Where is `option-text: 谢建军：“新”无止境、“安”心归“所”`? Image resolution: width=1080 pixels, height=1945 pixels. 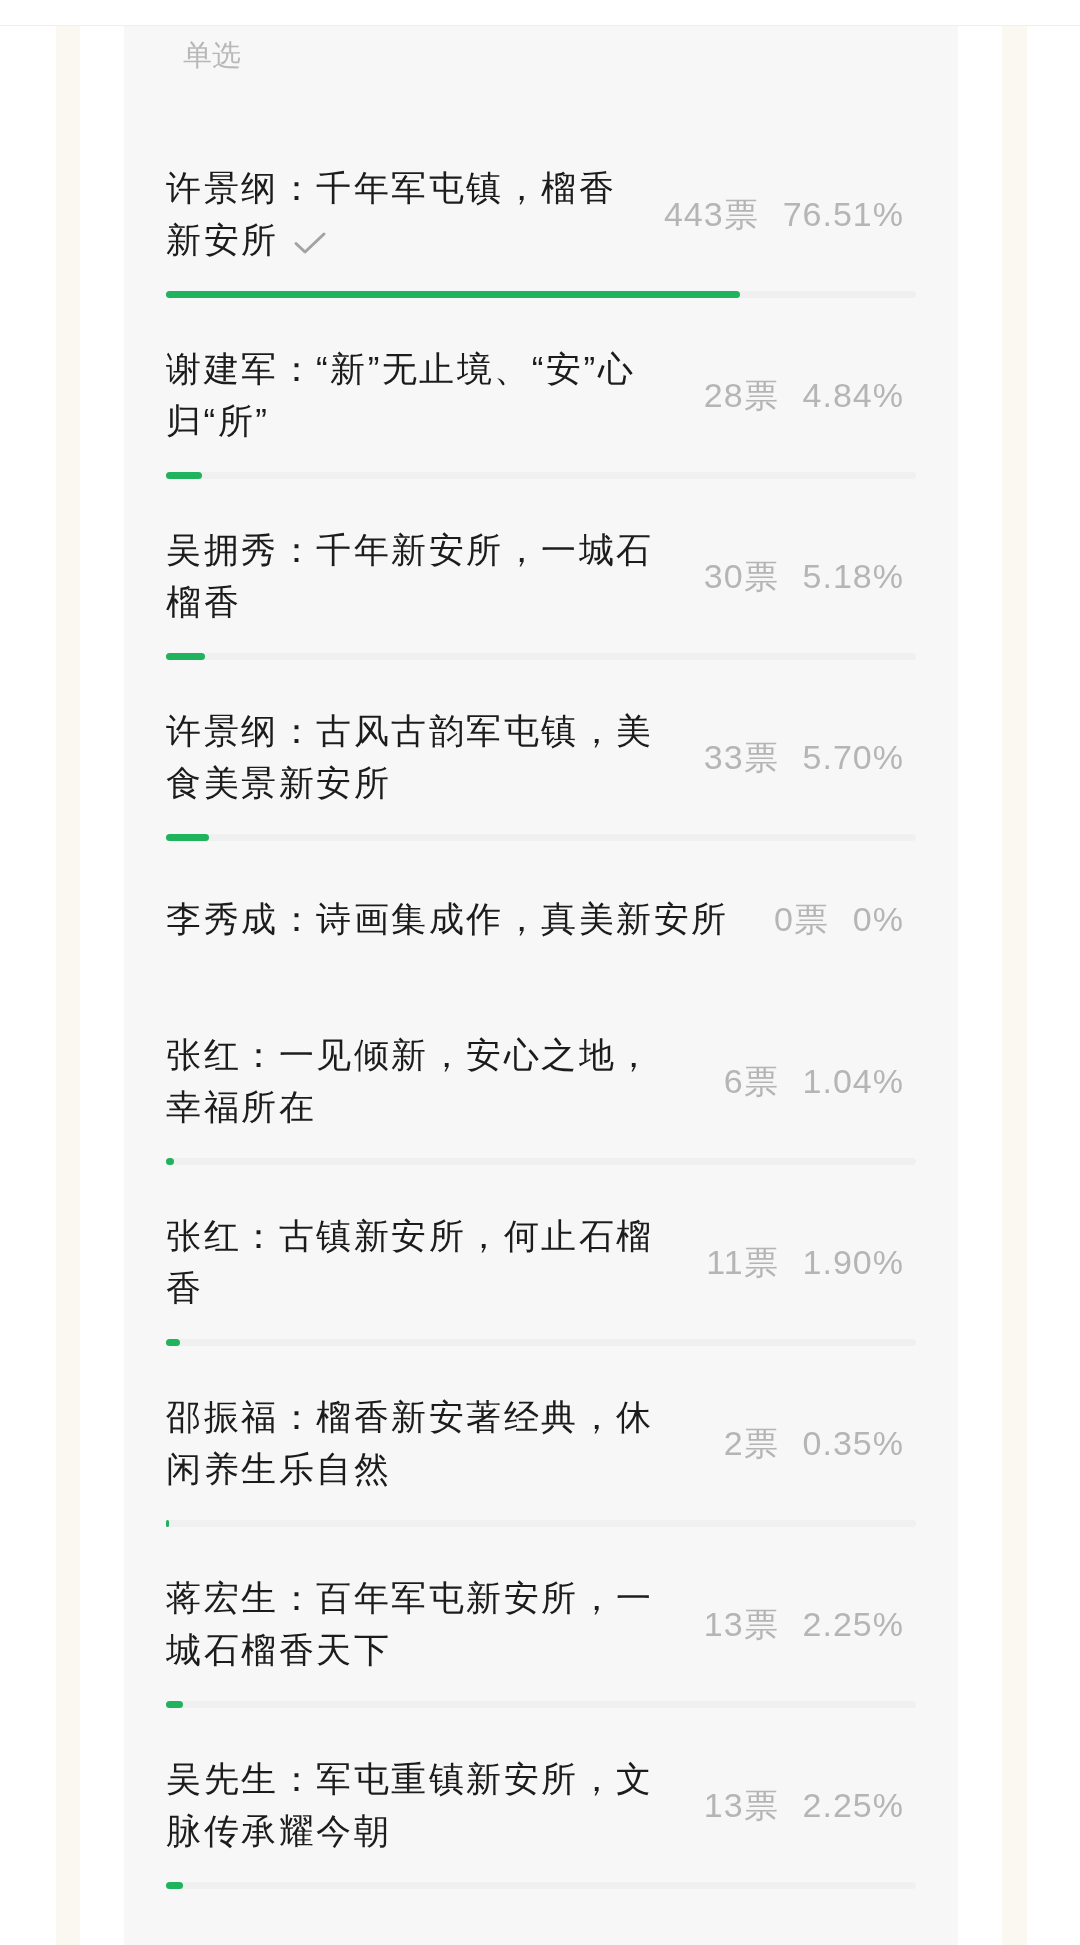
option-text: 谢建军：“新”无止境、“安”心归“所” is located at coordinates (401, 394).